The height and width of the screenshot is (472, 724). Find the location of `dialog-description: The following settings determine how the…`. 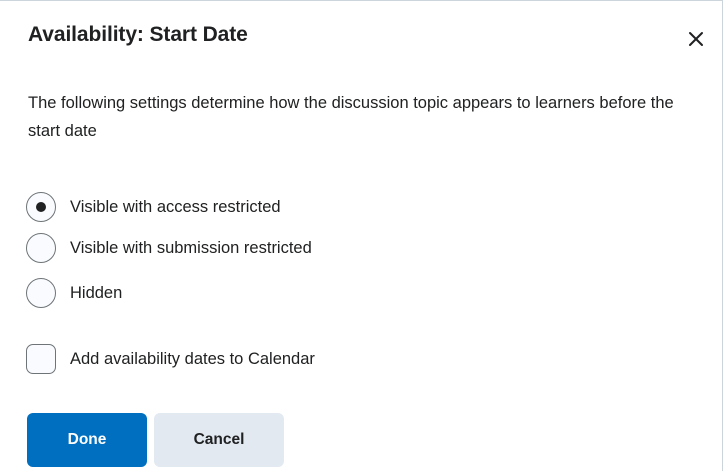

dialog-description: The following settings determine how the… is located at coordinates (351, 117).